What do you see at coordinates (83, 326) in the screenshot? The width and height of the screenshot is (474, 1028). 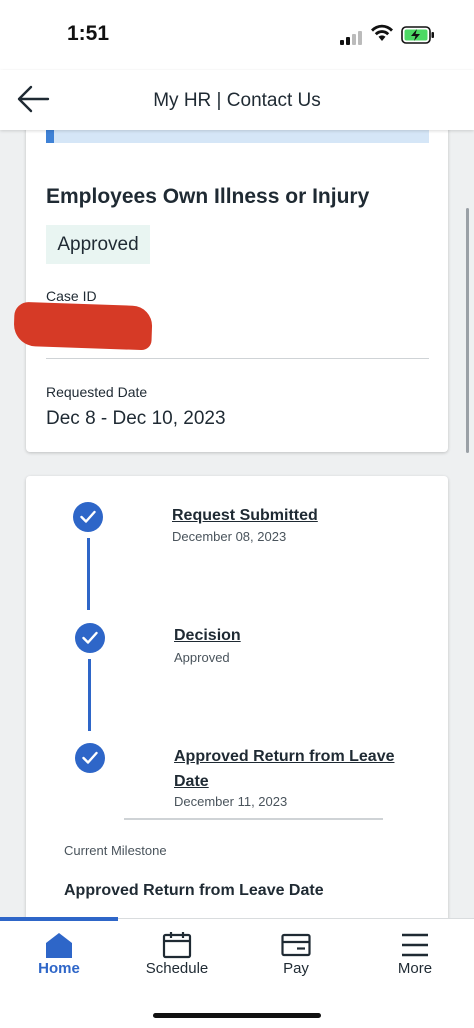 I see `case-id-redaction` at bounding box center [83, 326].